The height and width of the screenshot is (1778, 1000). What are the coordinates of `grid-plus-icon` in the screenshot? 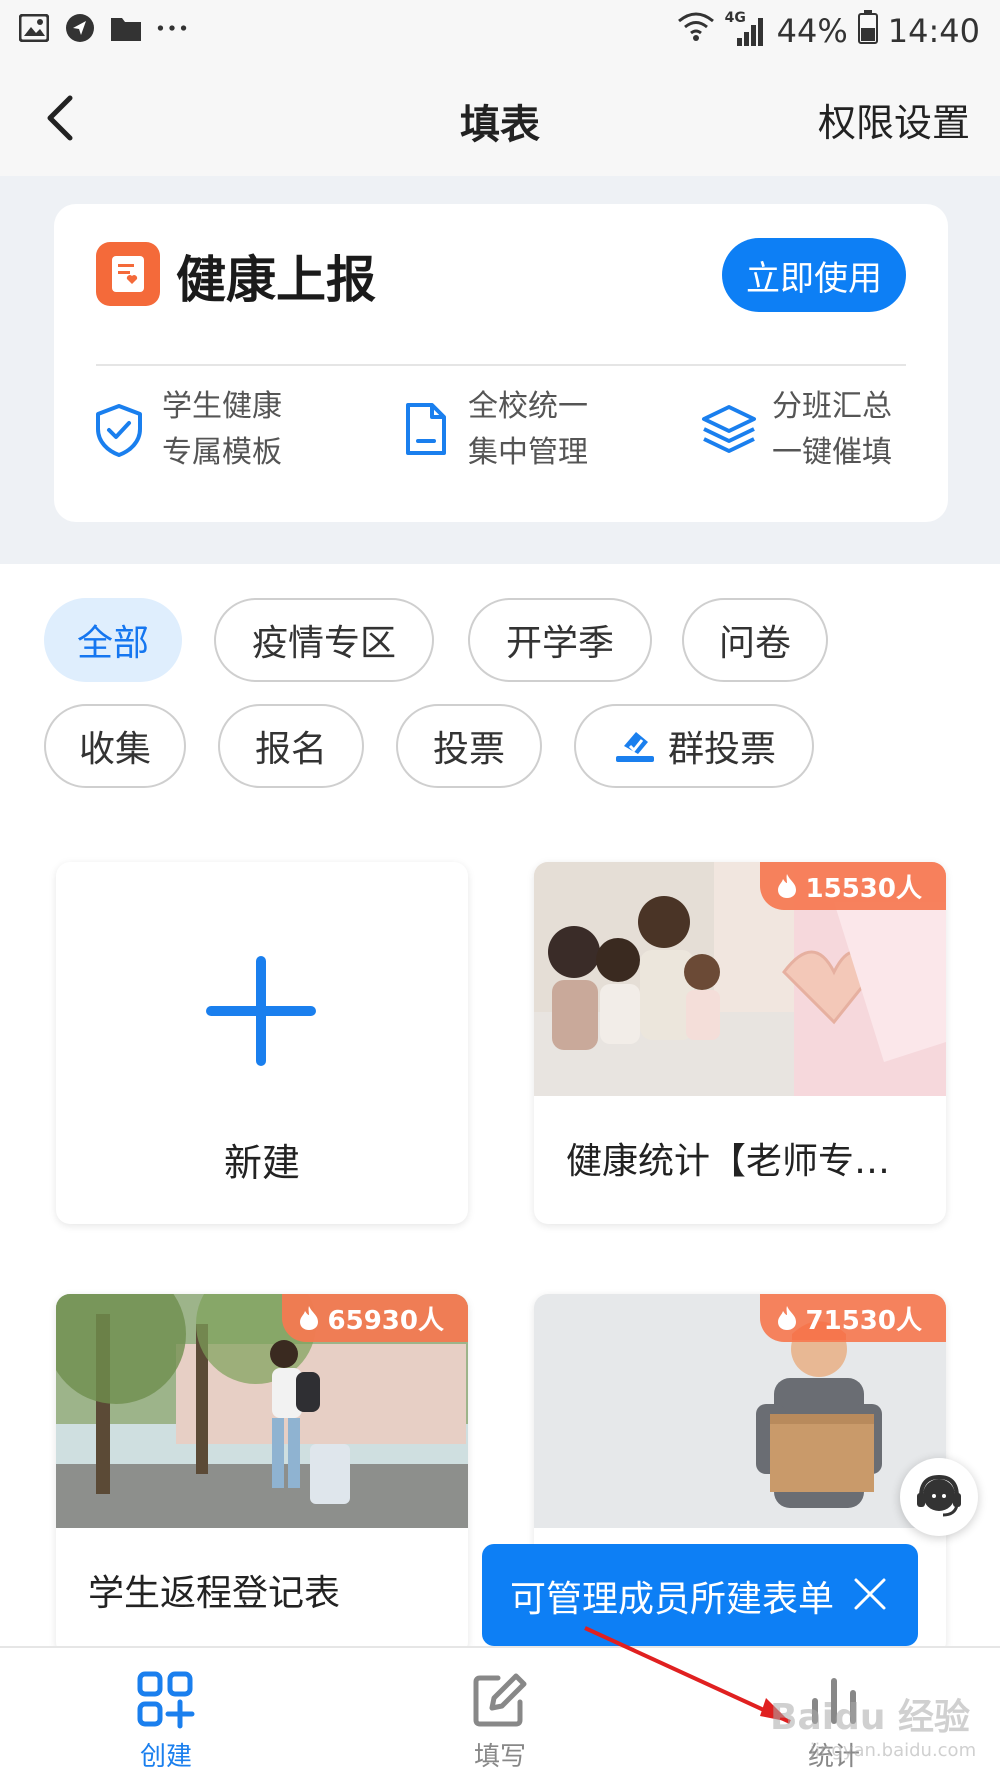 It's located at (166, 1700).